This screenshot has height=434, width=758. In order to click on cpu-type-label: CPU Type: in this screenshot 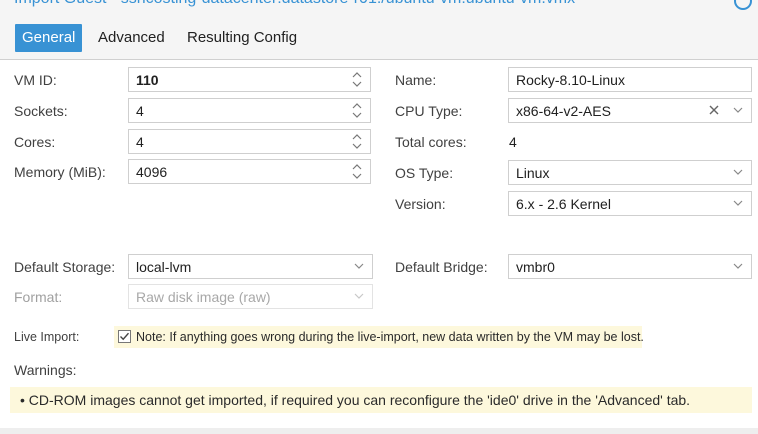, I will do `click(429, 111)`.